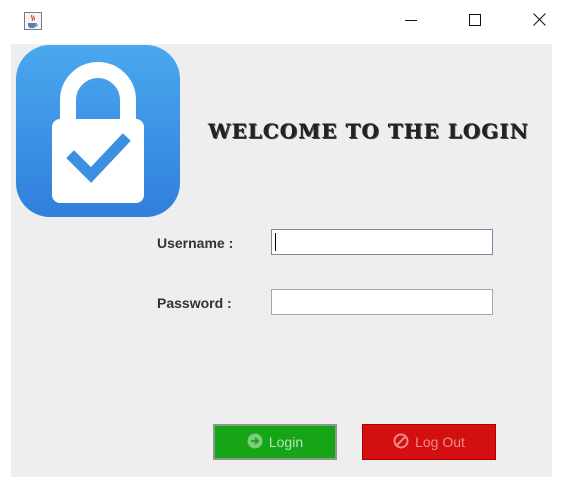 The image size is (563, 477). What do you see at coordinates (382, 302) in the screenshot?
I see `password-field` at bounding box center [382, 302].